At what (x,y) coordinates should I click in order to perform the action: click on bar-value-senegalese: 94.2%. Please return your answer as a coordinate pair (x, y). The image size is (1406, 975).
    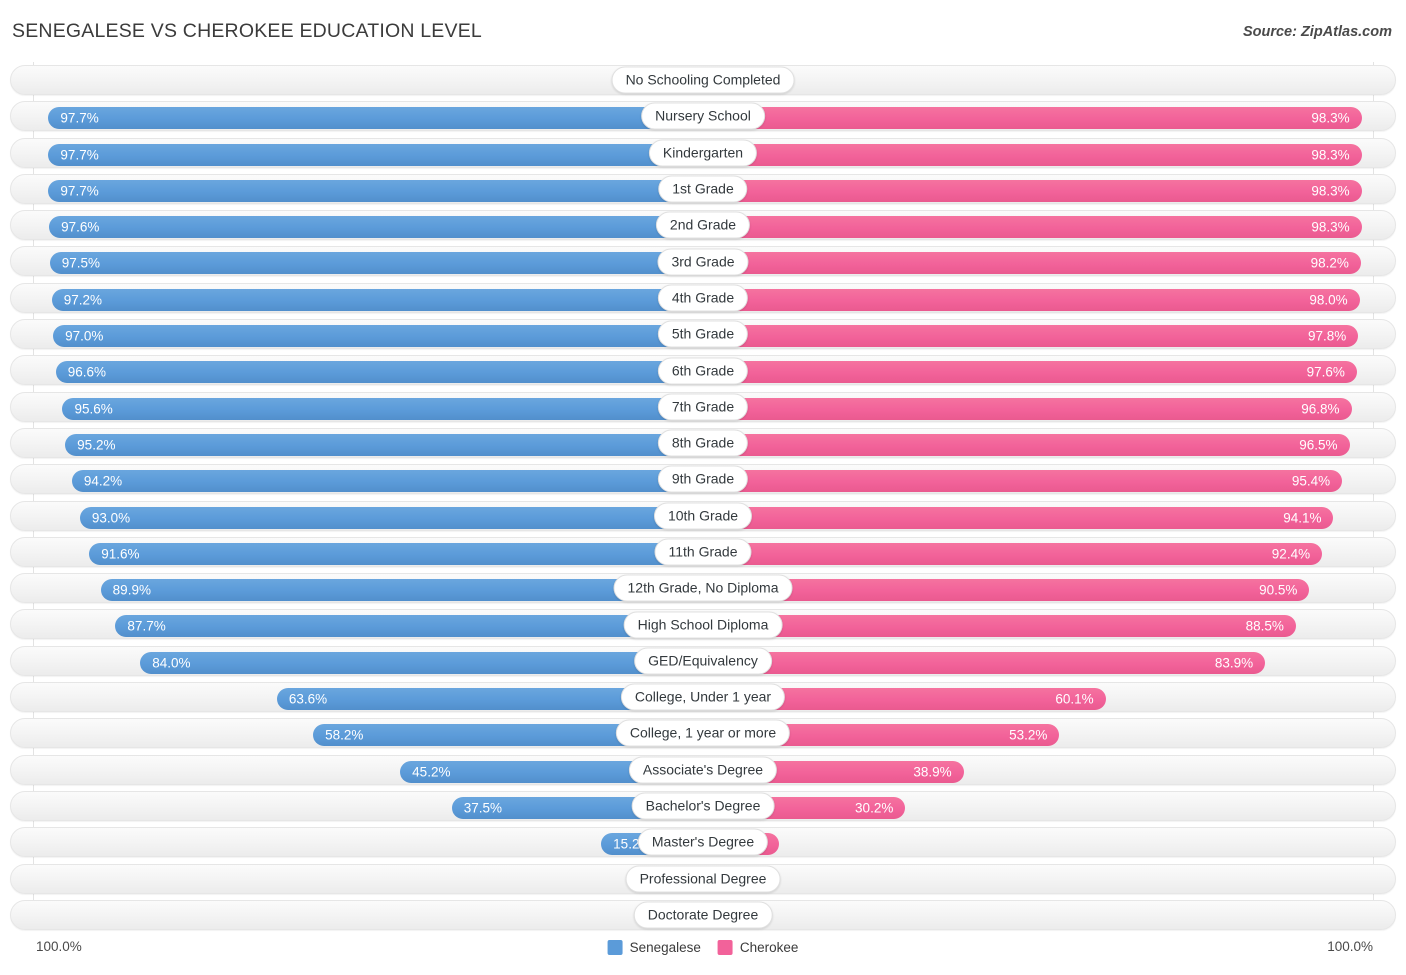
    Looking at the image, I should click on (103, 481).